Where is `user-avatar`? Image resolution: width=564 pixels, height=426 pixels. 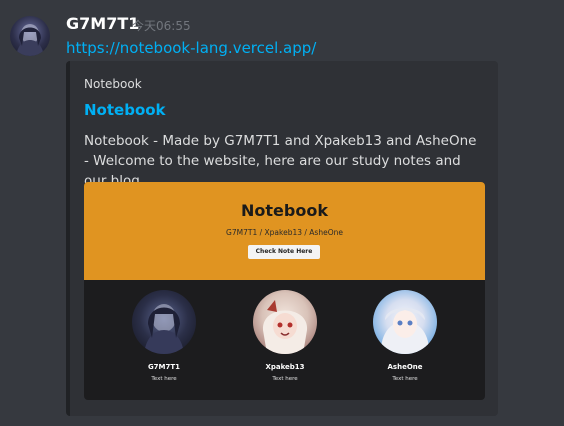 user-avatar is located at coordinates (30, 36).